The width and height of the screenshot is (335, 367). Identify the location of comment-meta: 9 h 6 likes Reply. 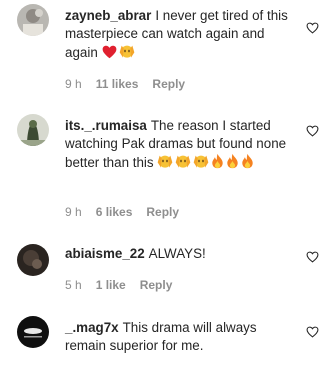
(129, 212).